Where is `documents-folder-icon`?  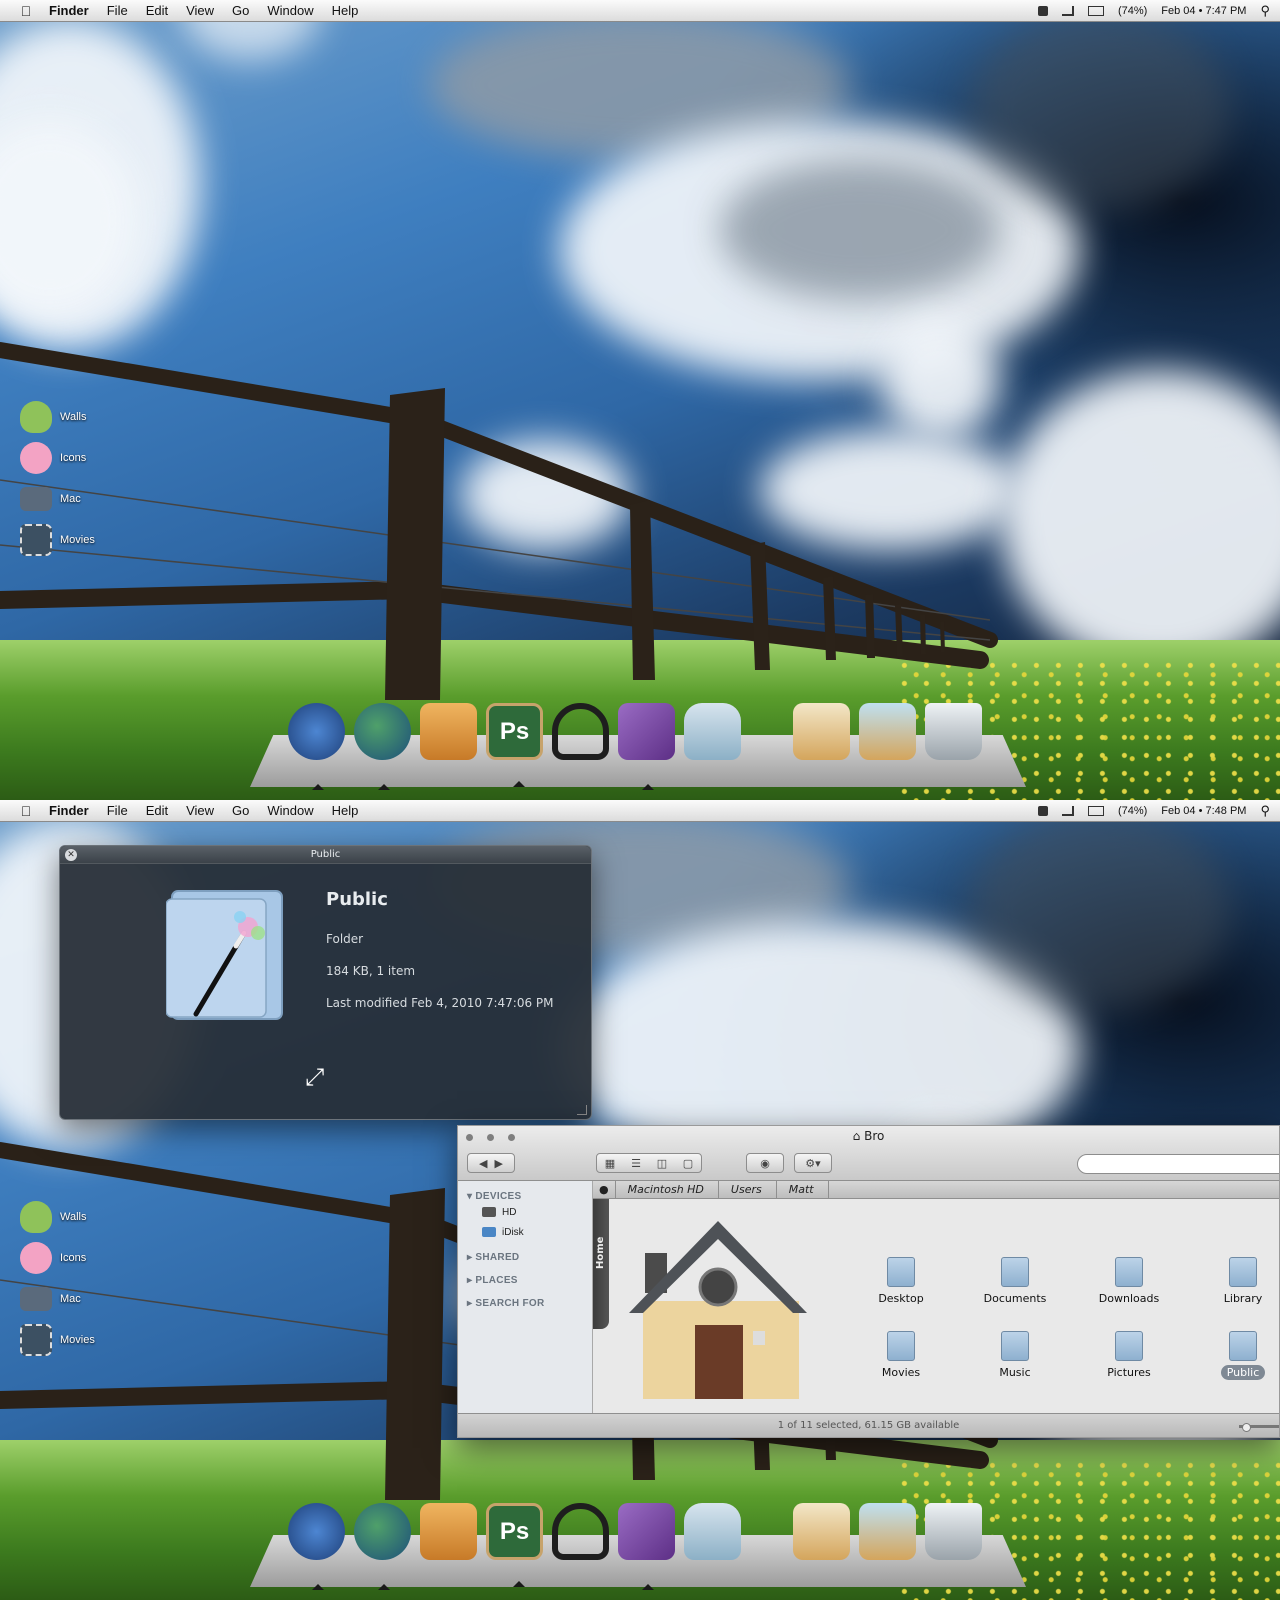 documents-folder-icon is located at coordinates (1015, 1272).